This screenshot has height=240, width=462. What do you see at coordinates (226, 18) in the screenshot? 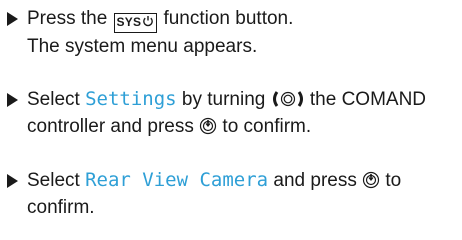
I see `step-1-after: function button.` at bounding box center [226, 18].